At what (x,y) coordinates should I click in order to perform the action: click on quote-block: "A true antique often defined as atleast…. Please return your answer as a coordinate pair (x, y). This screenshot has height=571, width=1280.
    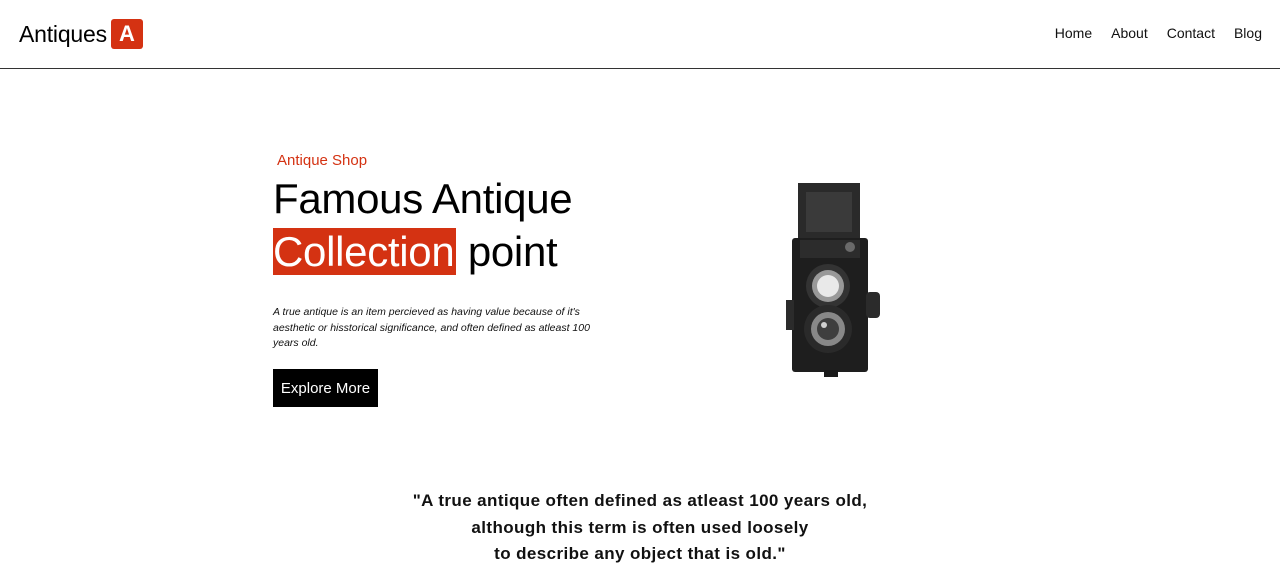
    Looking at the image, I should click on (640, 528).